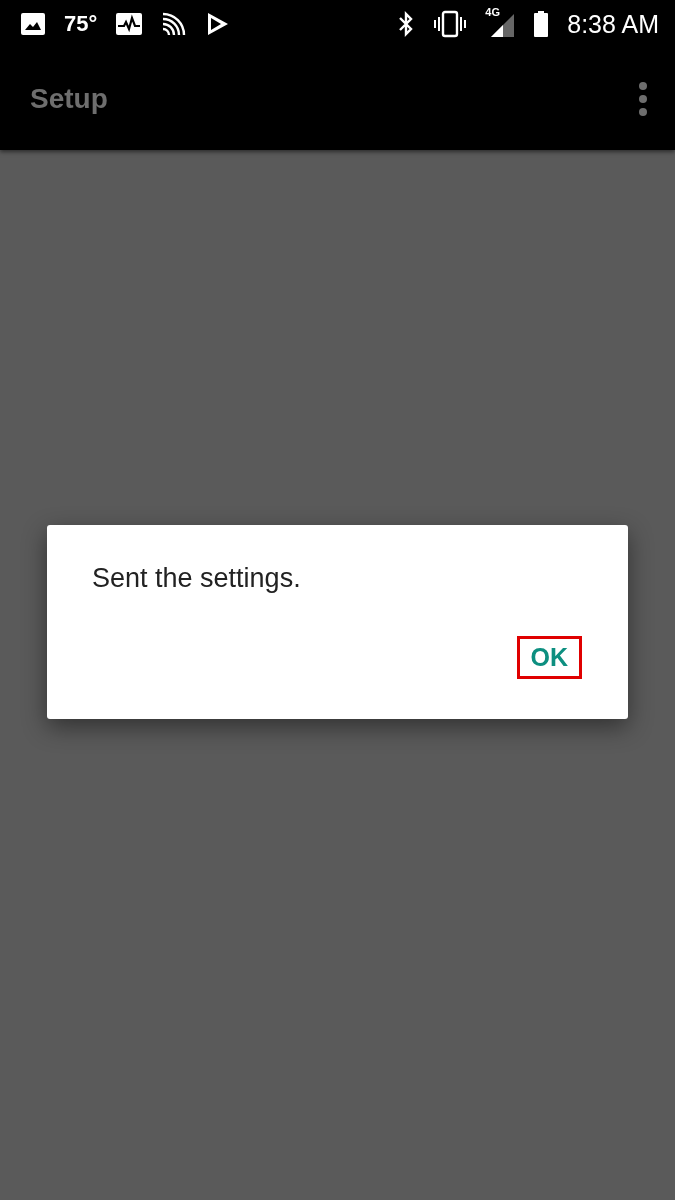 This screenshot has height=1200, width=675. I want to click on dialog-message: Sent the settings., so click(197, 578).